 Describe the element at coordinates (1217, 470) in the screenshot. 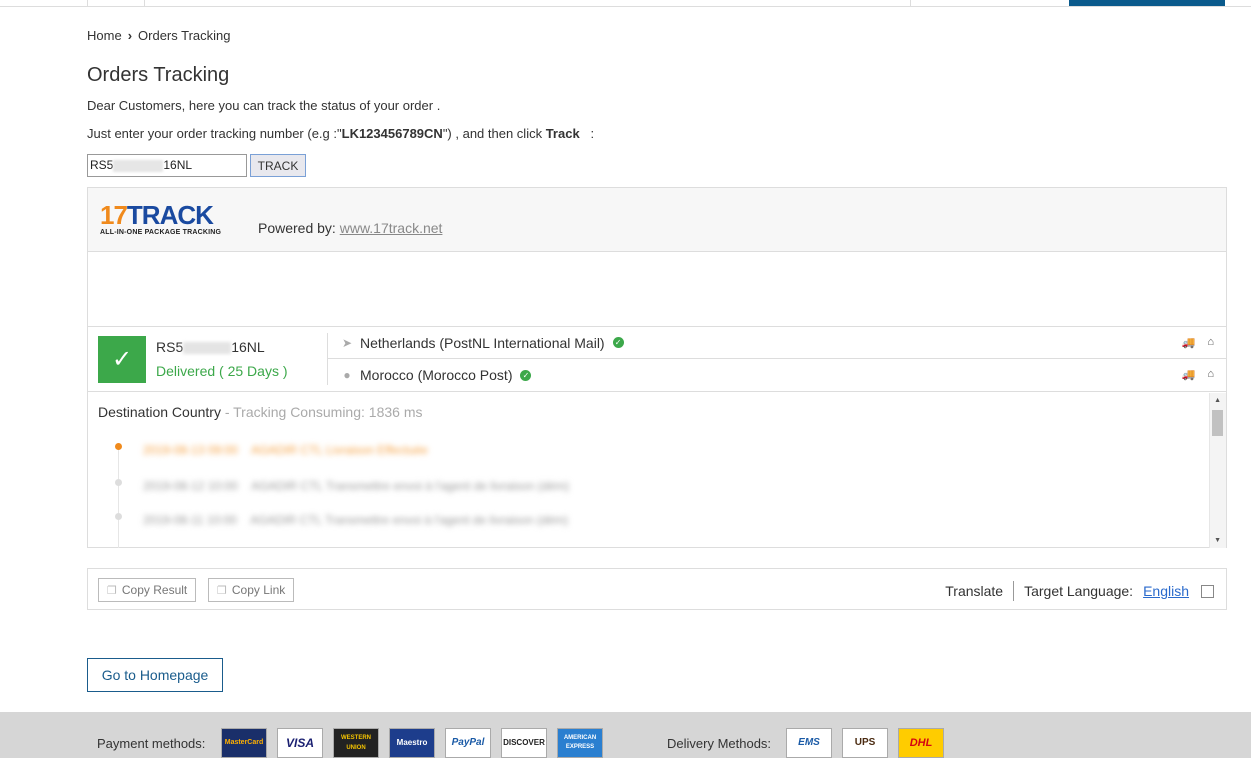

I see `events-scrollbar: ▲ ▼` at that location.